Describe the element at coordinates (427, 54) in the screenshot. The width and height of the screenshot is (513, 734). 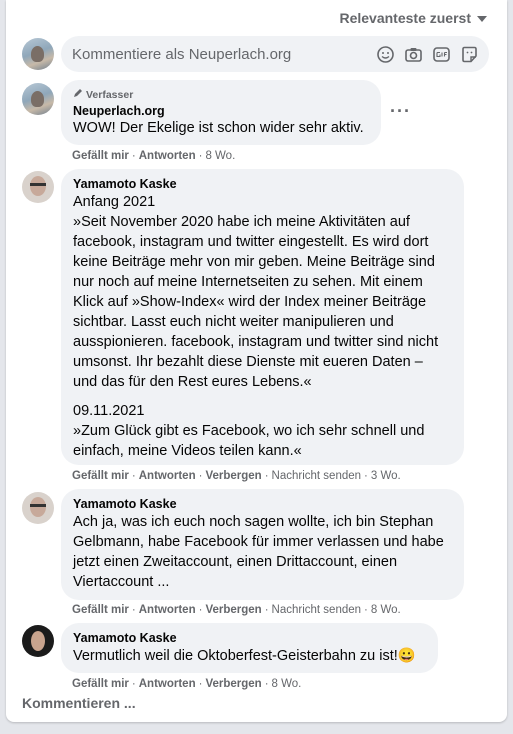
I see `composer-icons` at that location.